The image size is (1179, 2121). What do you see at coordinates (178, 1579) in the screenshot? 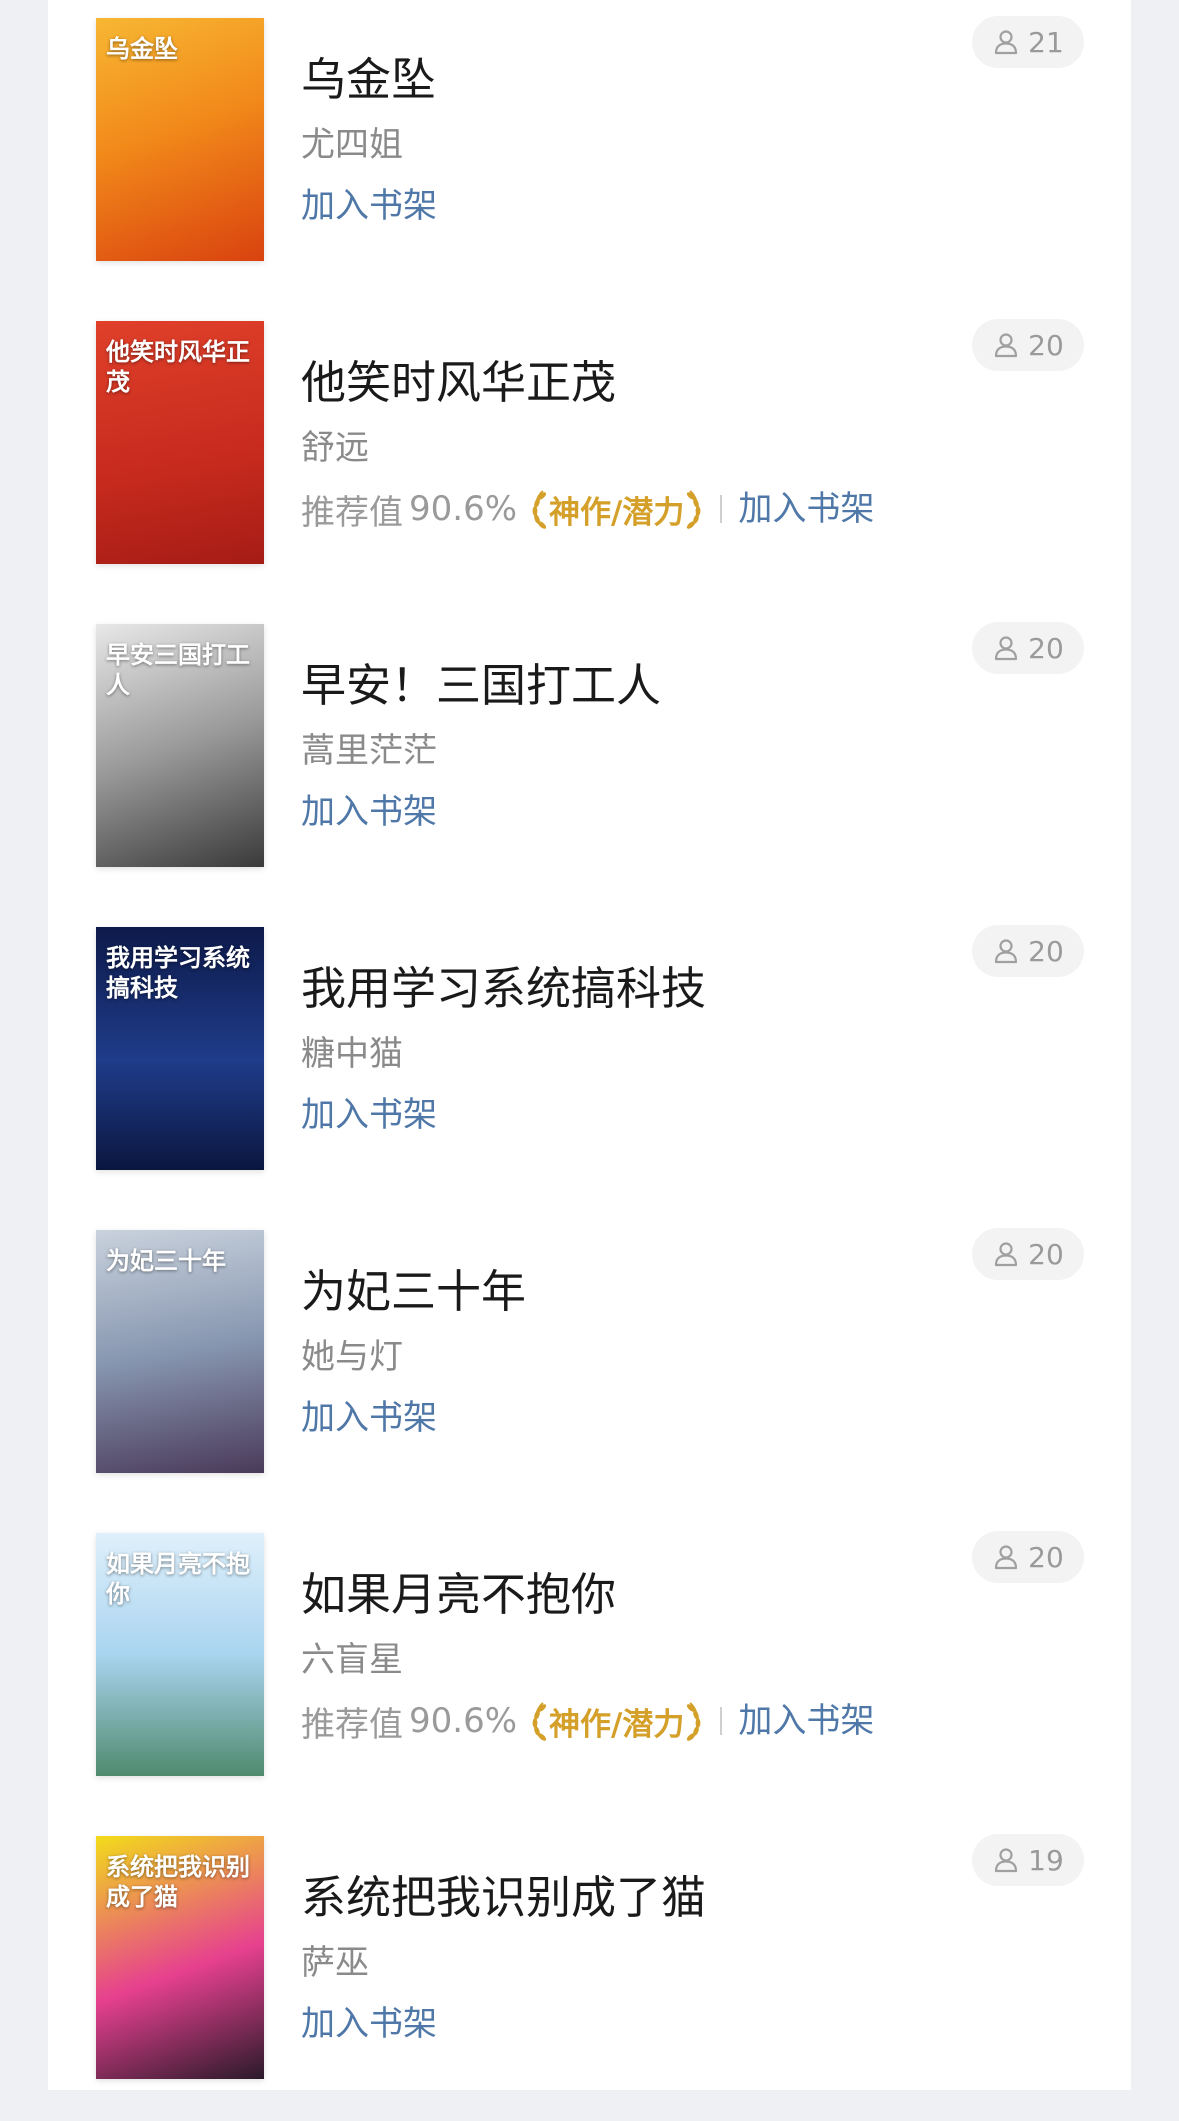
I see `book-cover-text: 如果月亮不抱你` at bounding box center [178, 1579].